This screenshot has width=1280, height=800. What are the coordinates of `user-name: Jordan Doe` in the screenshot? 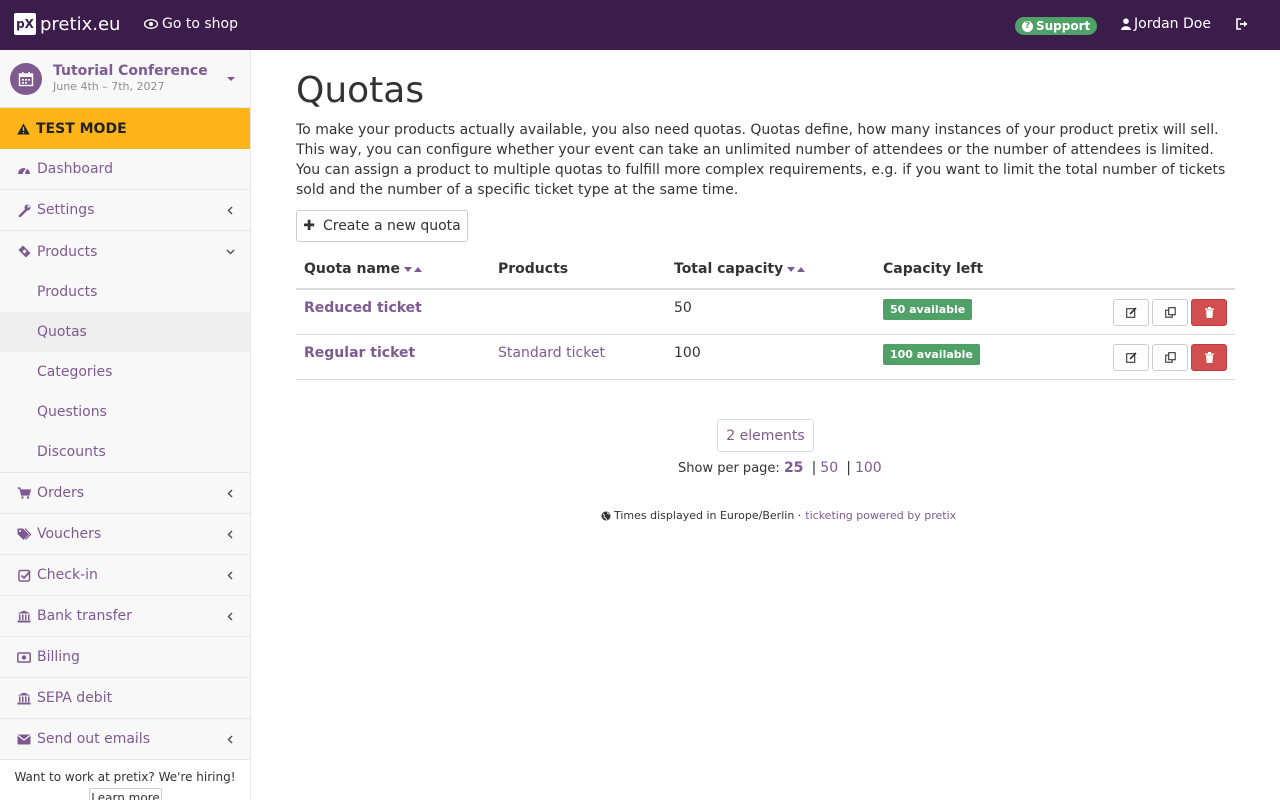 It's located at (1172, 24).